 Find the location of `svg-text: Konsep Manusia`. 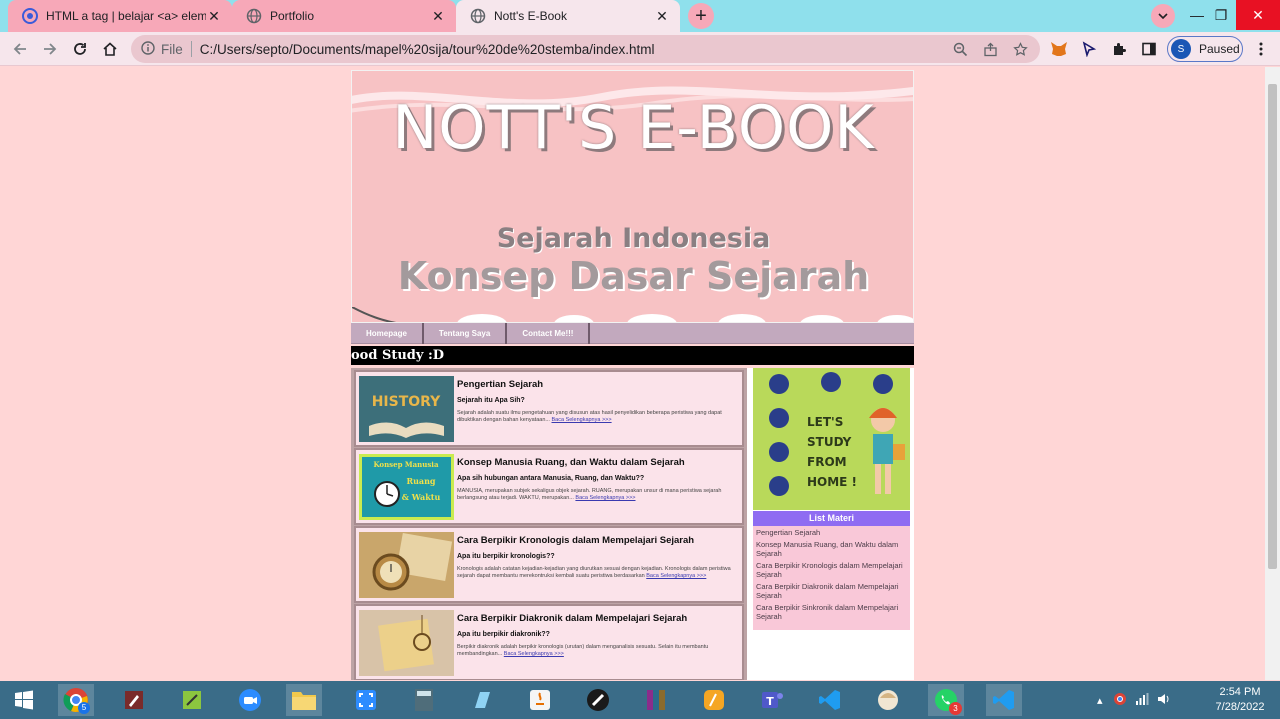

svg-text: Konsep Manusia is located at coordinates (405, 464).